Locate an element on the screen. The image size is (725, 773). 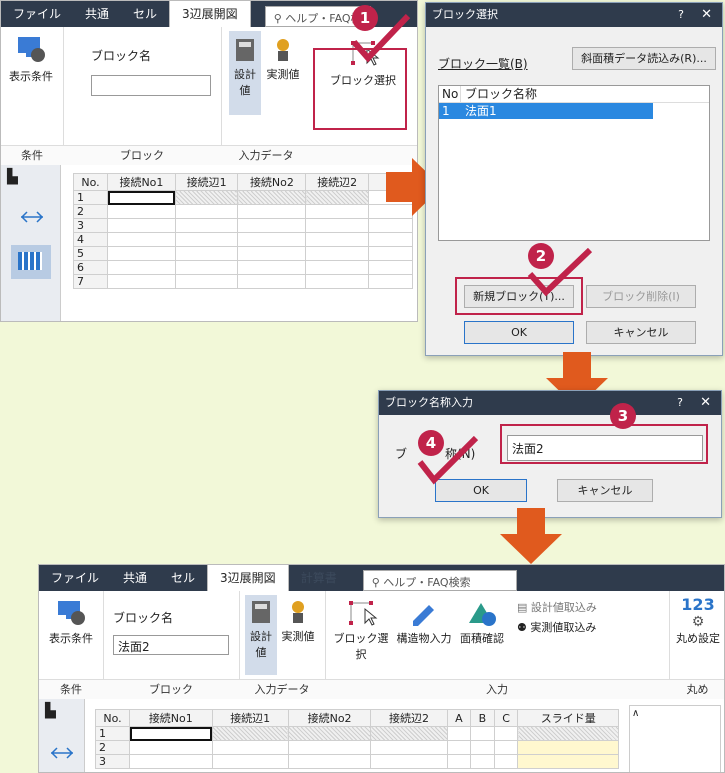
col-c: C is located at coordinates (506, 718).